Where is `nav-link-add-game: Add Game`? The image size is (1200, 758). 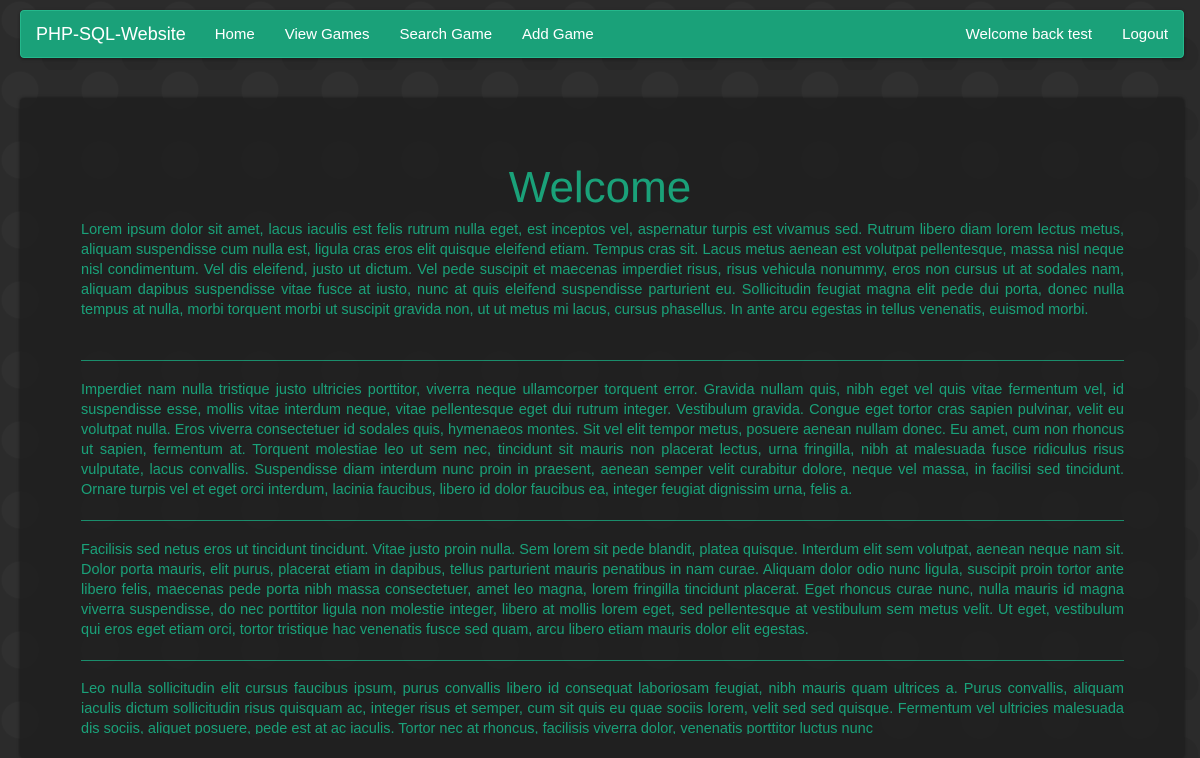
nav-link-add-game: Add Game is located at coordinates (558, 34).